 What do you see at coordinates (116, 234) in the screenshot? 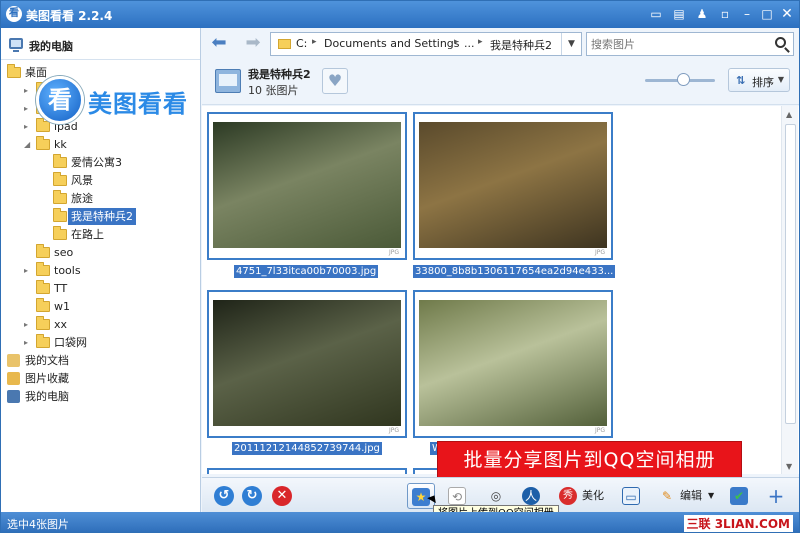
I see `tree-item: 在路上` at bounding box center [116, 234].